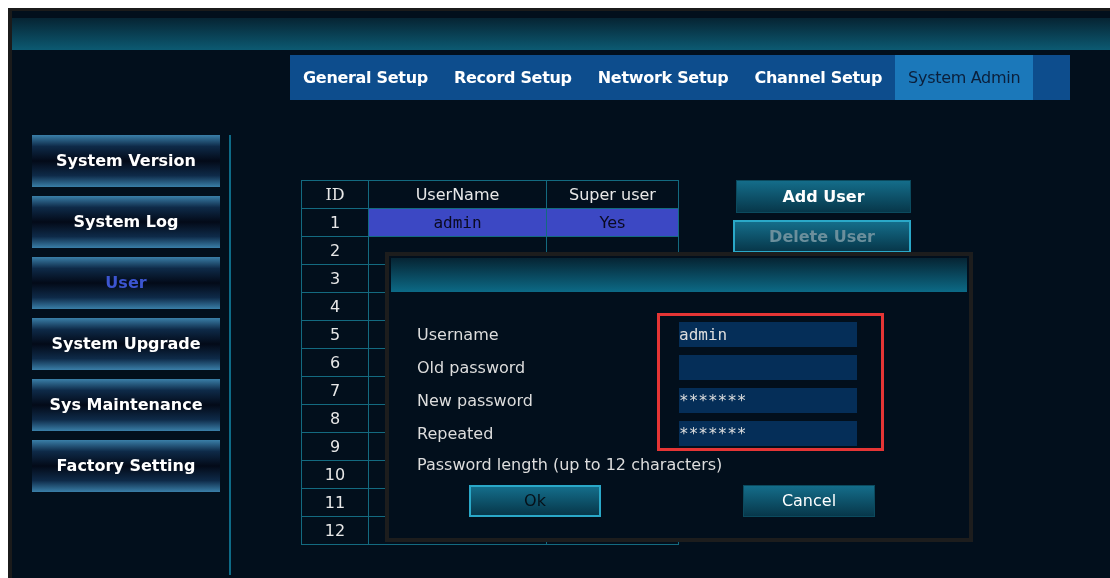  Describe the element at coordinates (126, 222) in the screenshot. I see `sidebar-item: System Log` at that location.